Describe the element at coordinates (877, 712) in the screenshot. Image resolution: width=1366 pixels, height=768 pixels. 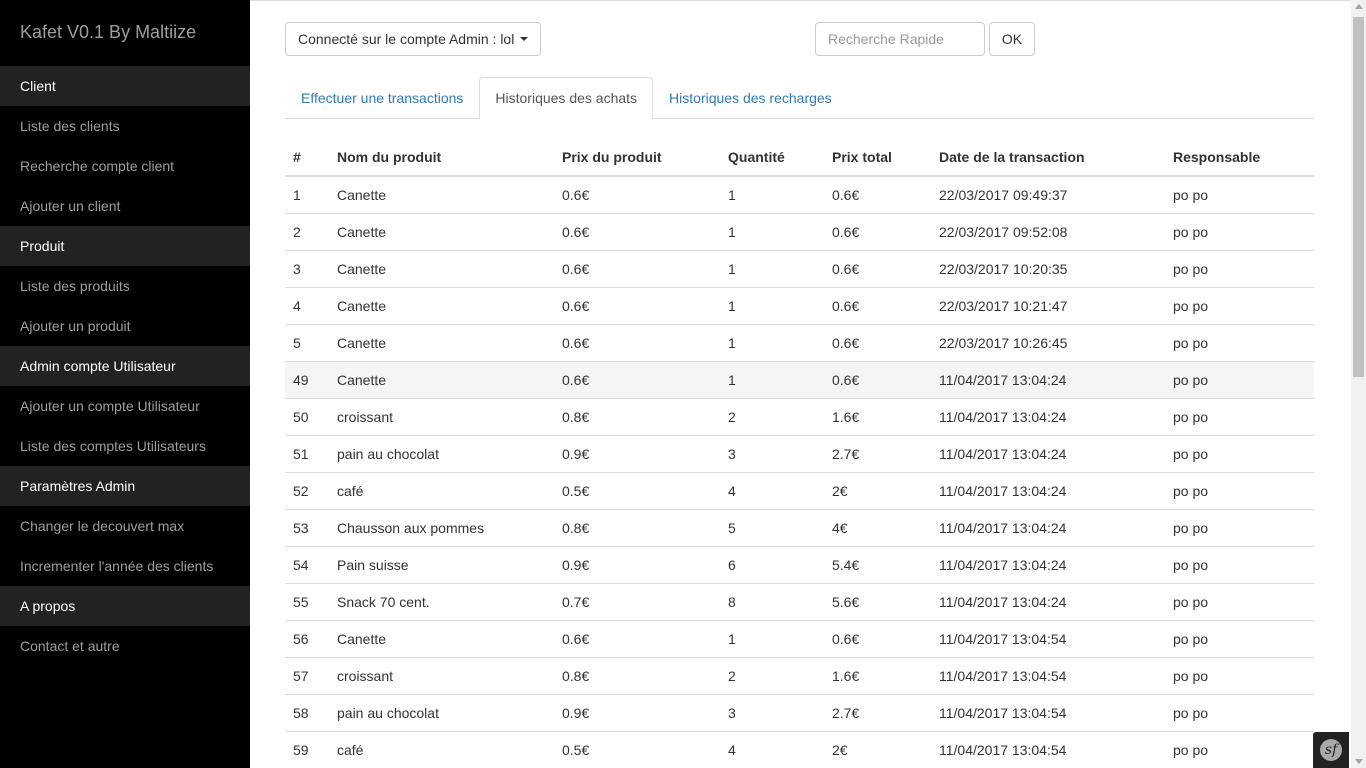
I see `table-cell: 2.7€` at that location.